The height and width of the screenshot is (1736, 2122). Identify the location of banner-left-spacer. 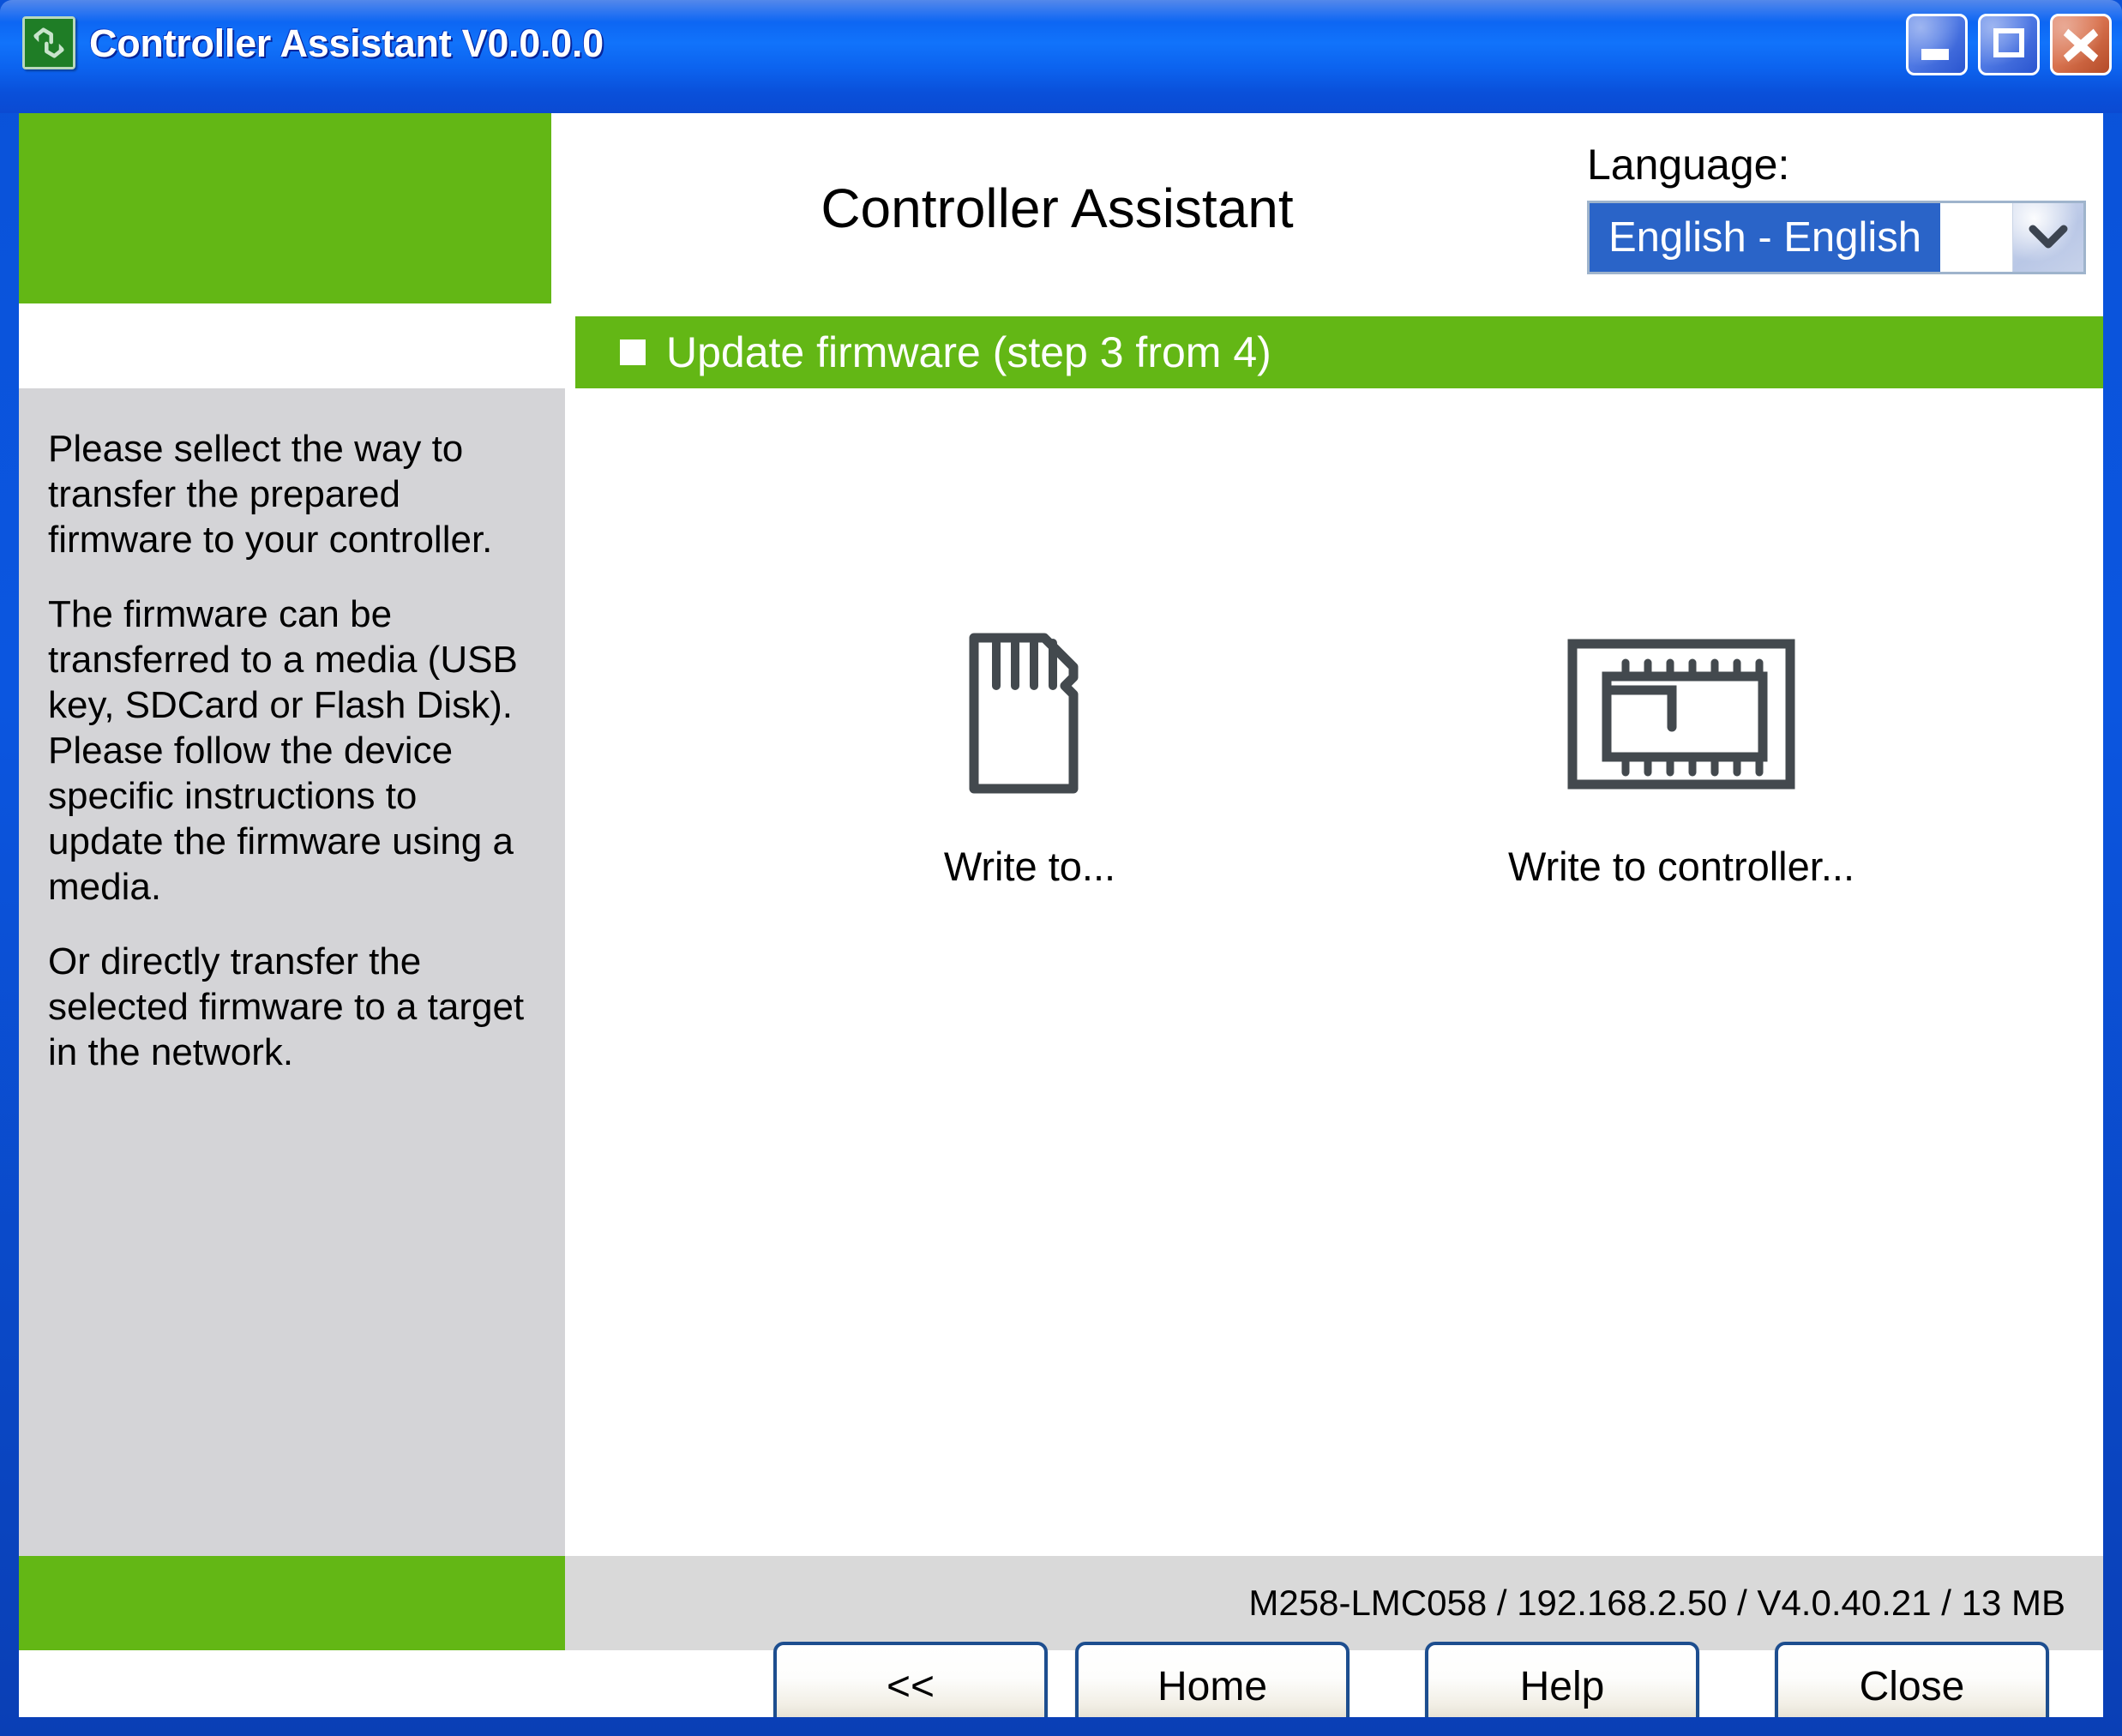
(297, 352).